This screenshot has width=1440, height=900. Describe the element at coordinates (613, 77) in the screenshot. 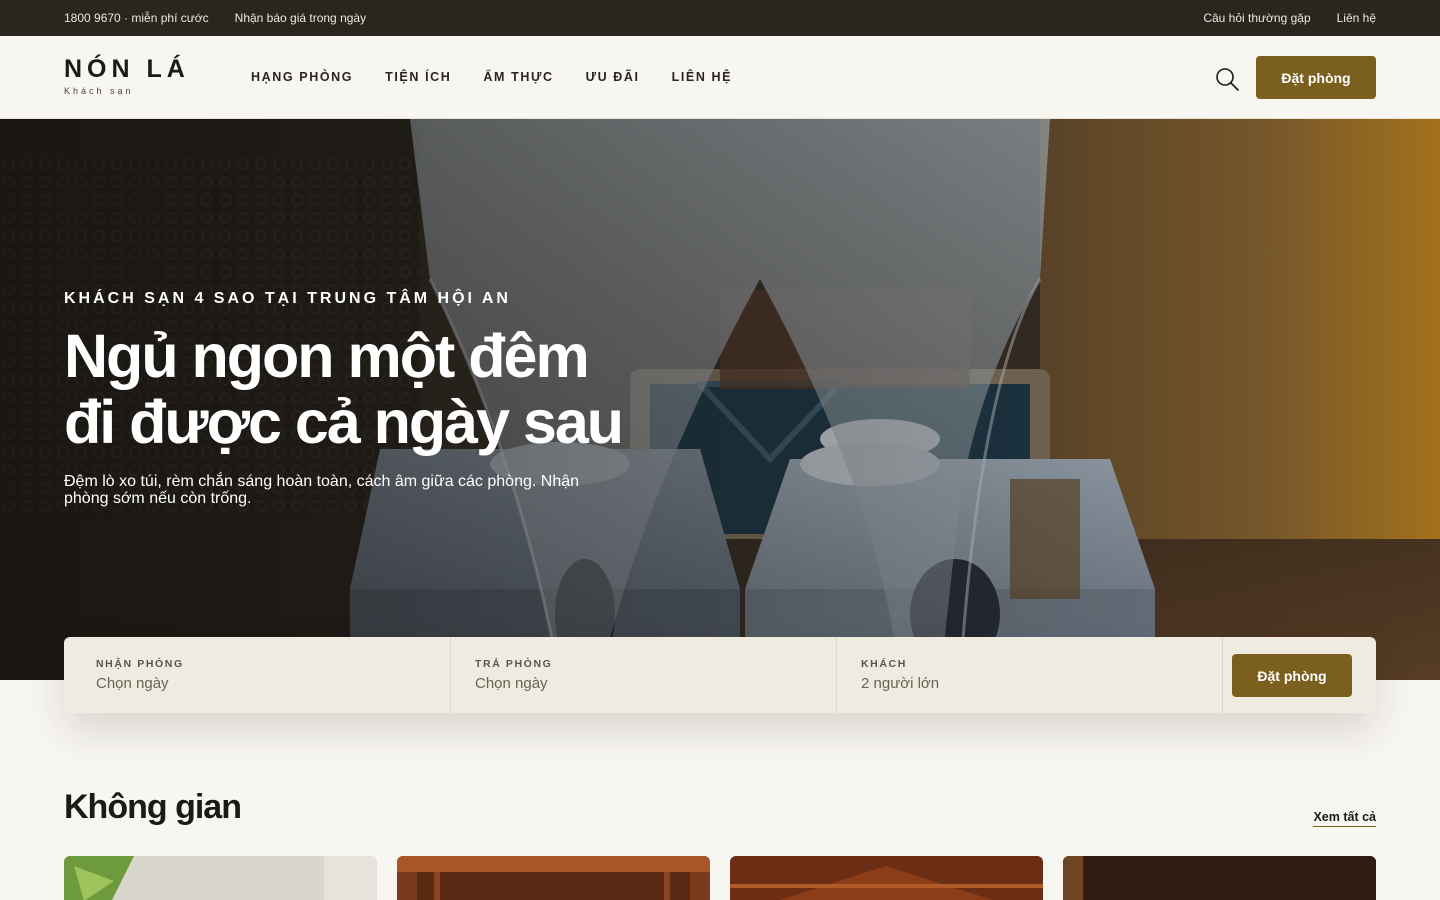

I see `nav-item-offers: ƯU ĐÃI` at that location.